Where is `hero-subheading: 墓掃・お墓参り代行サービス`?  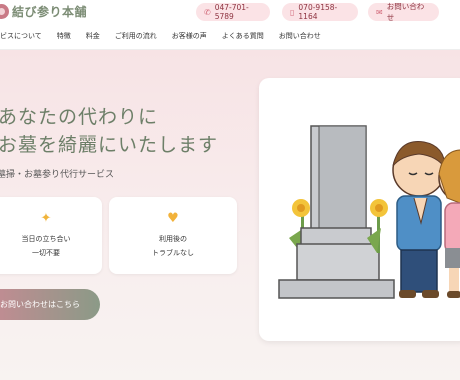
hero-subheading: 墓掃・お墓参り代行サービス is located at coordinates (57, 175).